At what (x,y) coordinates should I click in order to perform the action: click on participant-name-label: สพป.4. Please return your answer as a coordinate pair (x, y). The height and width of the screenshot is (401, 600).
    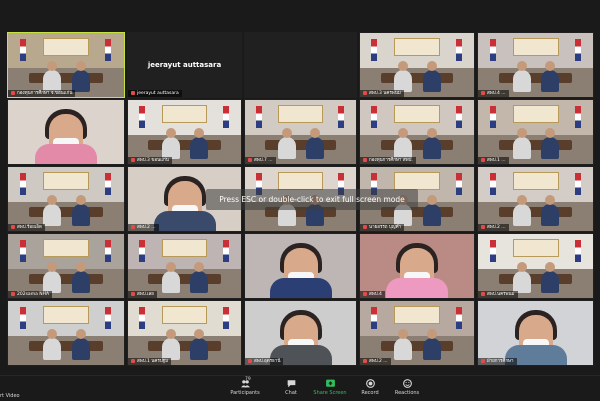
    Looking at the image, I should click on (372, 294).